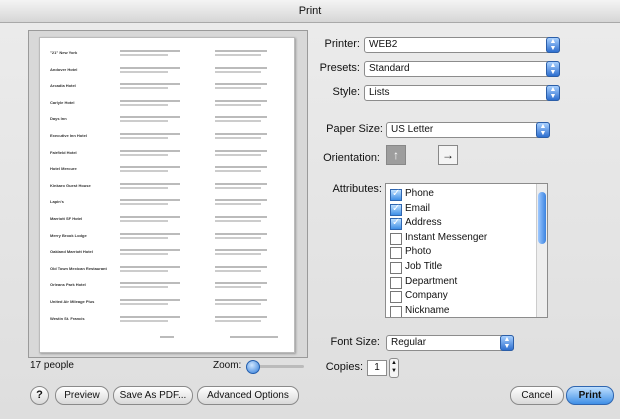 The image size is (620, 419). Describe the element at coordinates (450, 343) in the screenshot. I see `font-size-popup: Regular ▲ ▼` at that location.